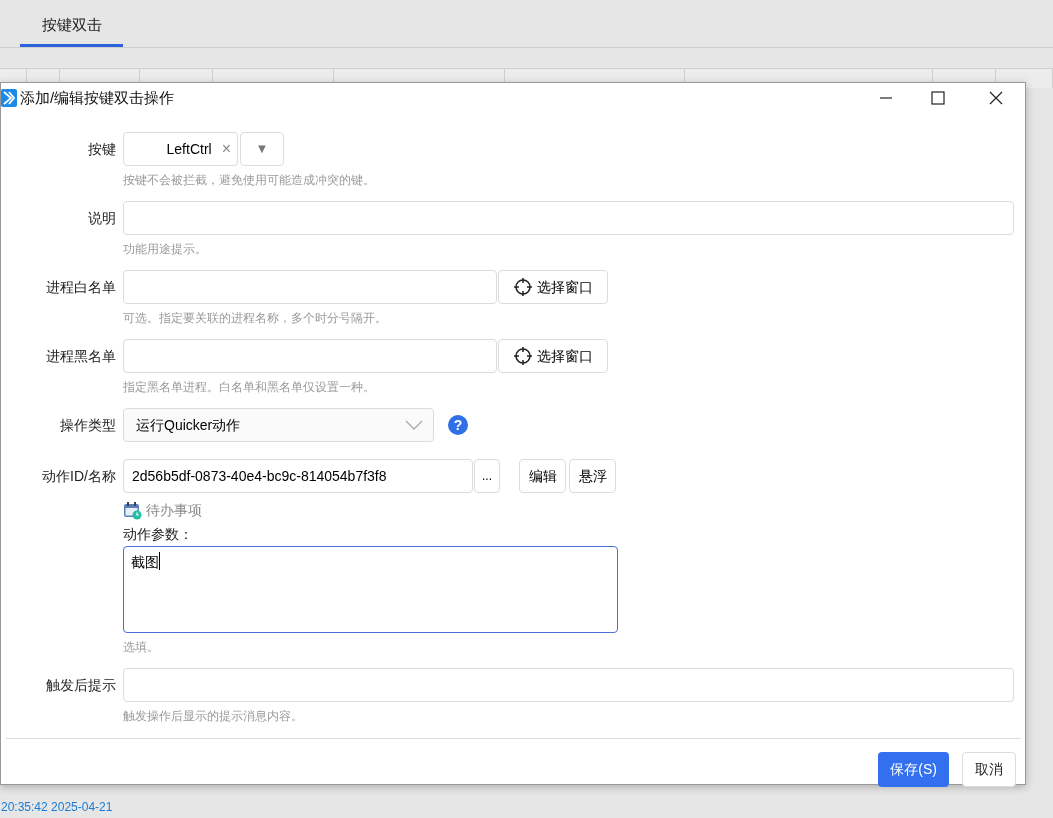 The height and width of the screenshot is (818, 1053). What do you see at coordinates (57, 807) in the screenshot?
I see `status-time: 20:35:42 2025-04-21` at bounding box center [57, 807].